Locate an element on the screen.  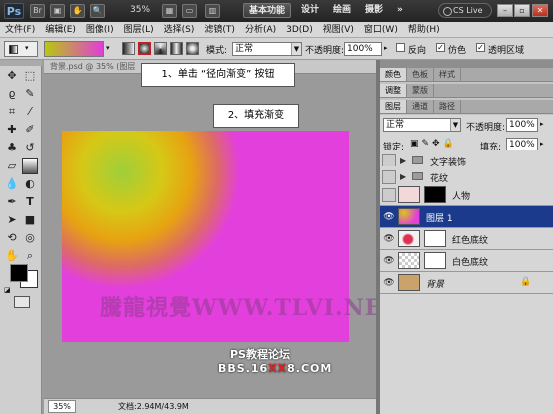
shape-tool-icon: ■ is located at coordinates (30, 220).